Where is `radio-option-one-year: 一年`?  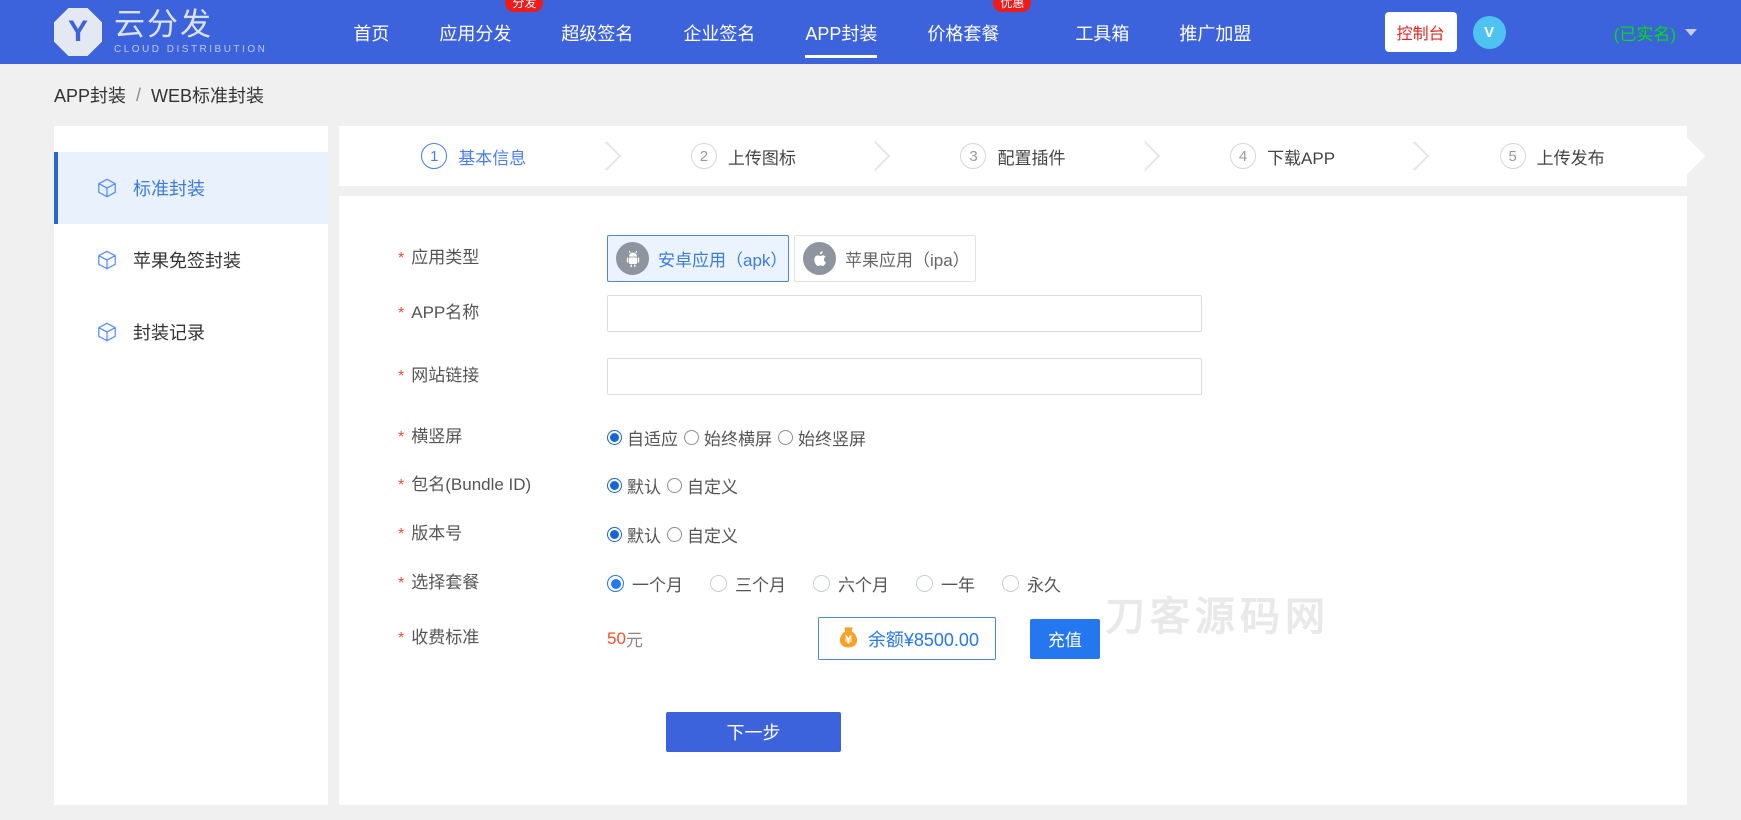
radio-option-one-year: 一年 is located at coordinates (945, 583).